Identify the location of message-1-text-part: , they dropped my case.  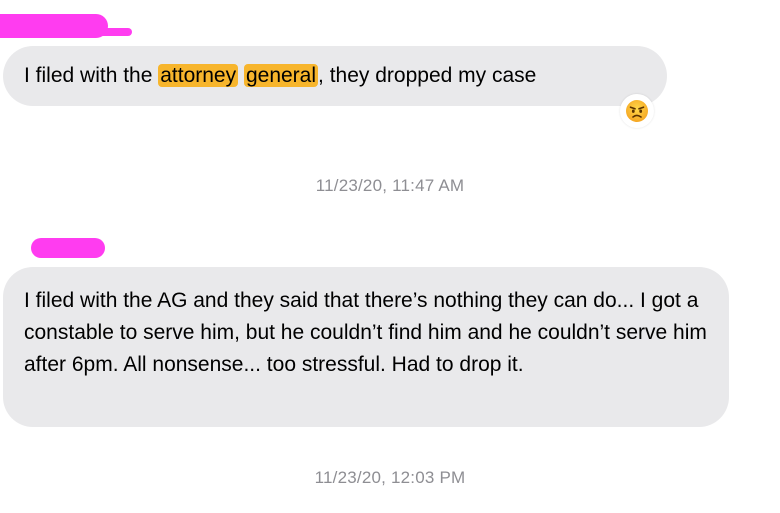
(427, 75).